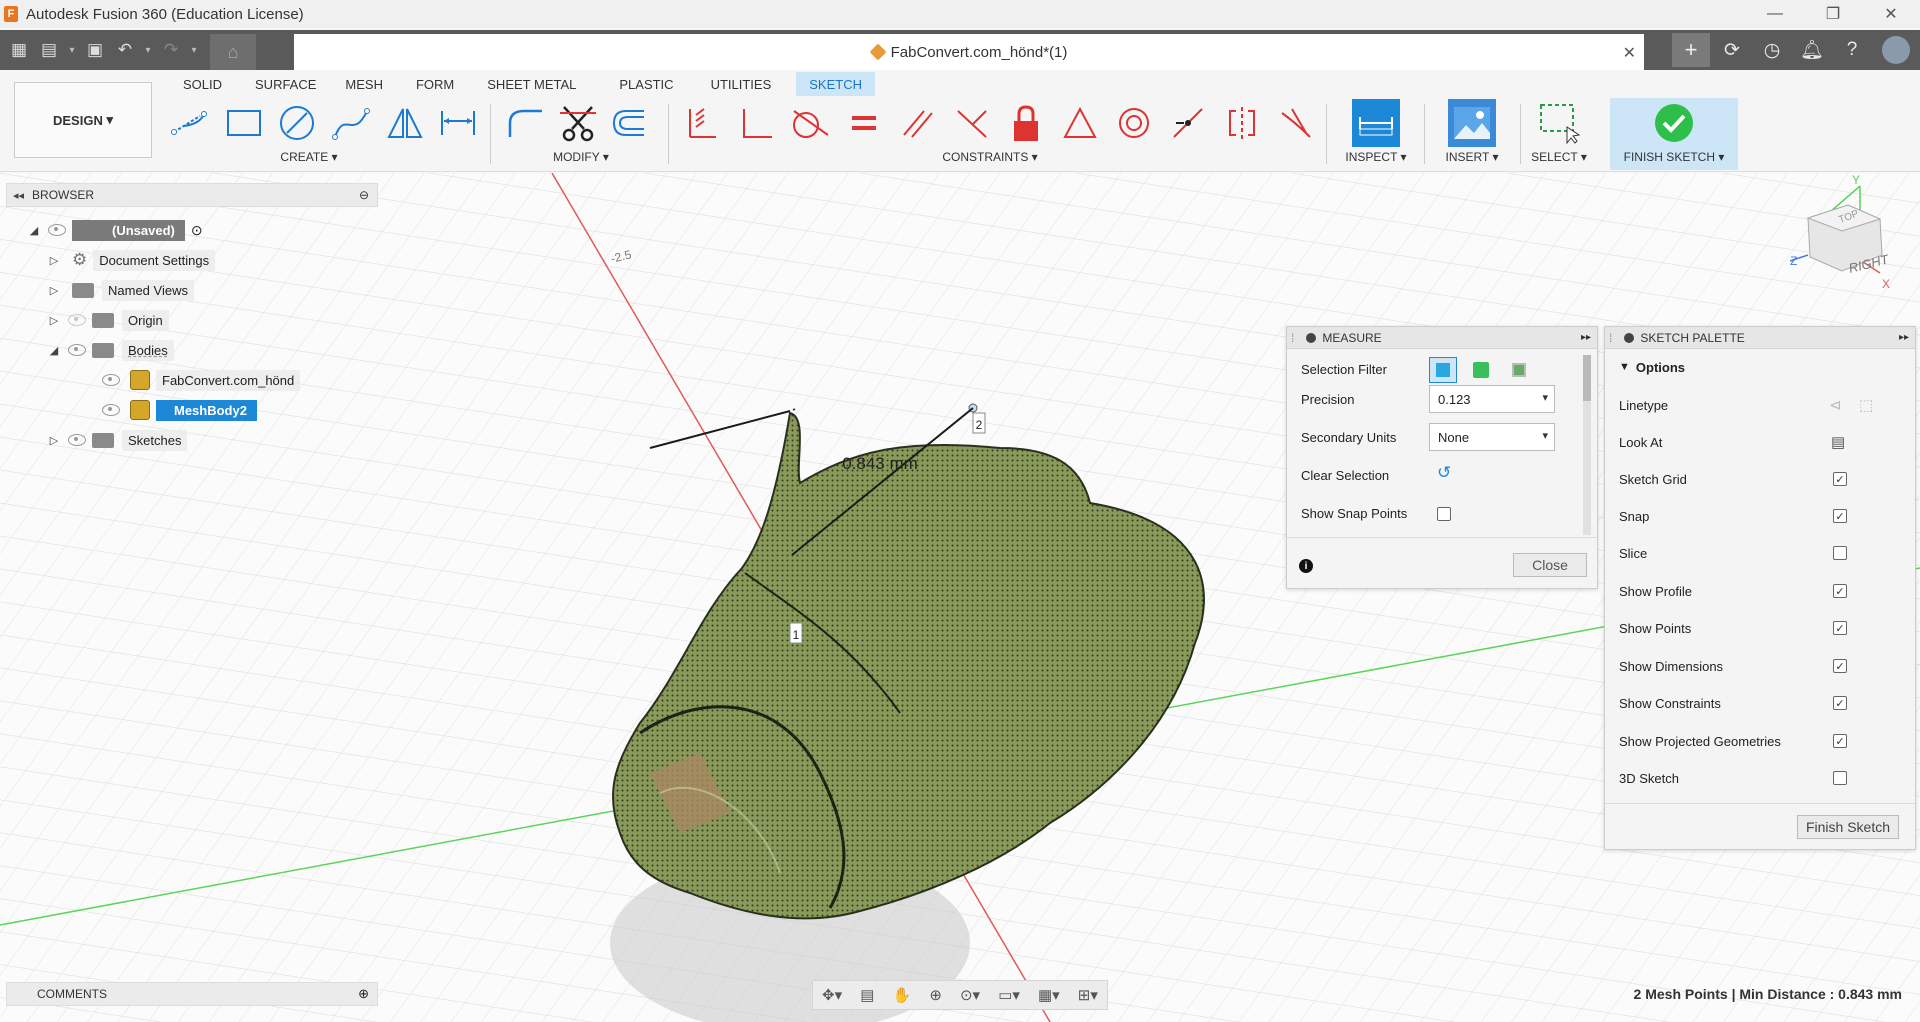  I want to click on tab-mesh: MESH, so click(362, 84).